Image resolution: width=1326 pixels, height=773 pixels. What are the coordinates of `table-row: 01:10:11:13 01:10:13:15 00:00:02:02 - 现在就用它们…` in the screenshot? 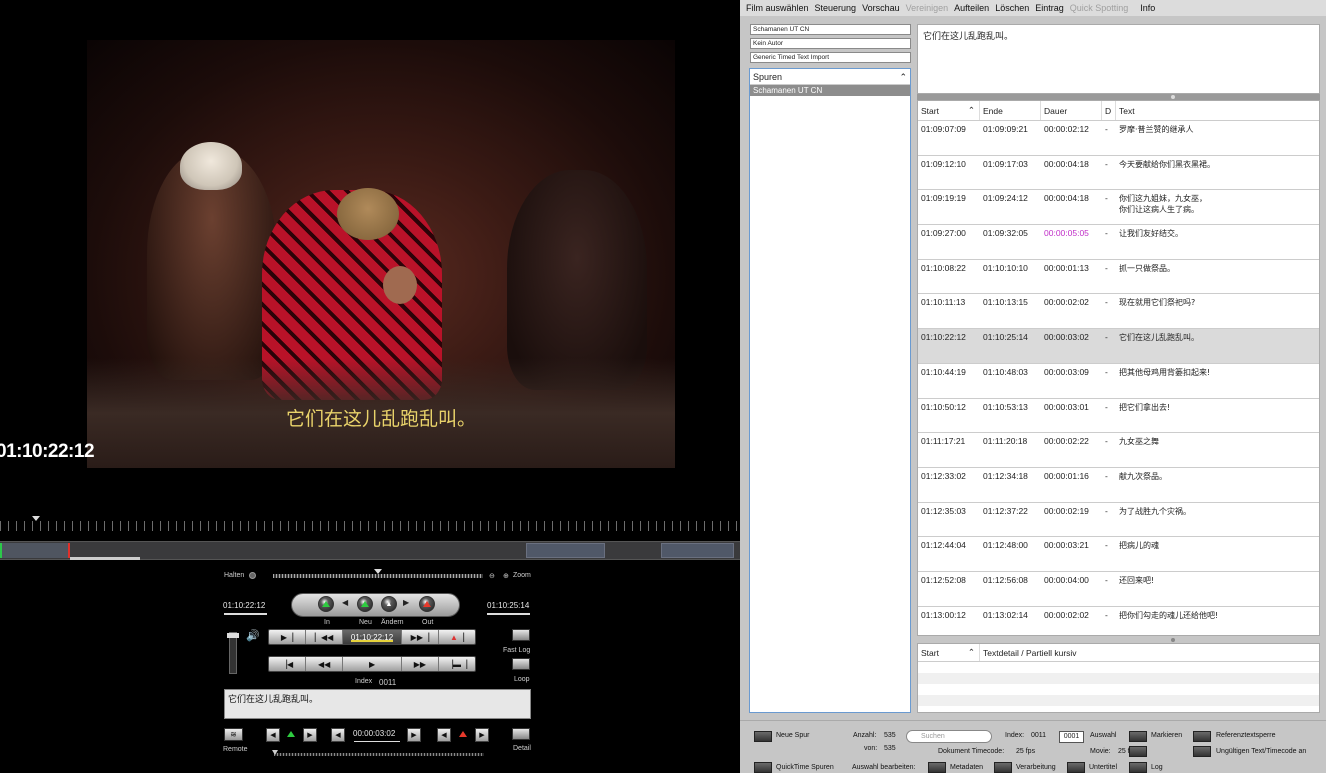 It's located at (1118, 312).